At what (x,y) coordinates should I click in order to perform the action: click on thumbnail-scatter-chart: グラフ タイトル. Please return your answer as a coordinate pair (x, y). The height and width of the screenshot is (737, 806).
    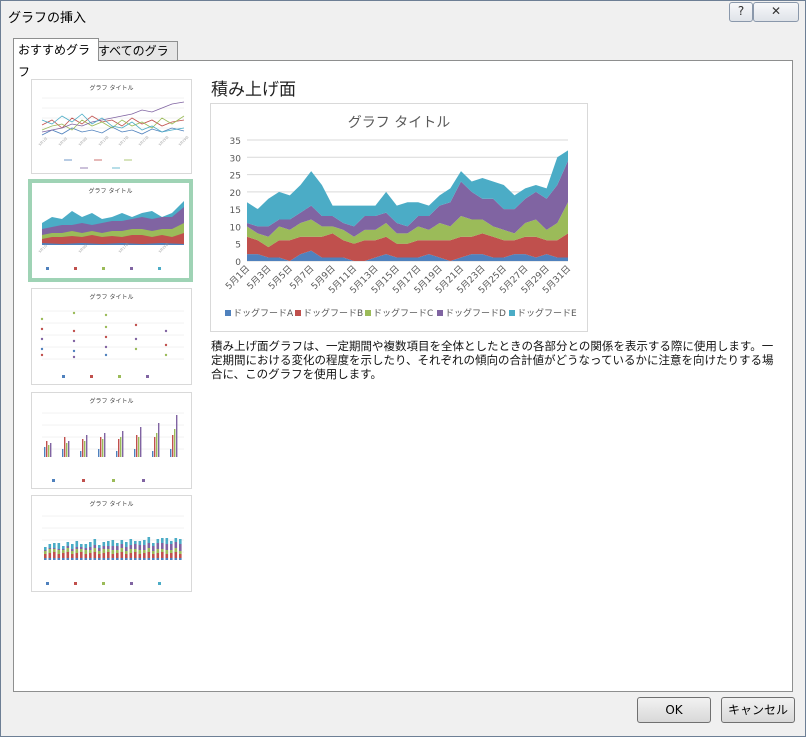
    Looking at the image, I should click on (111, 336).